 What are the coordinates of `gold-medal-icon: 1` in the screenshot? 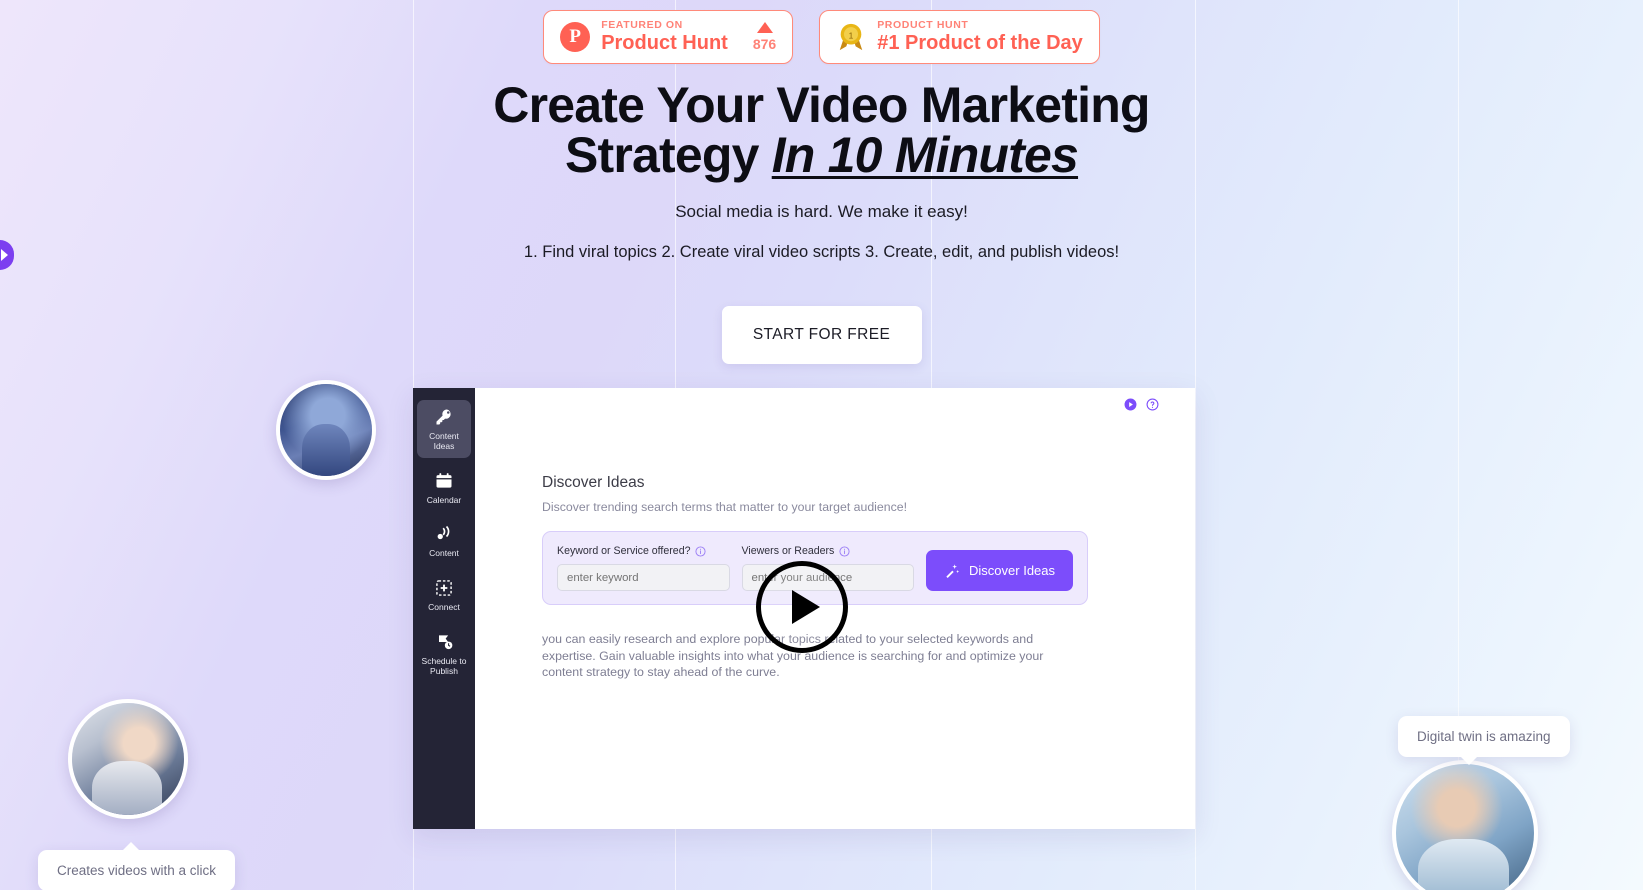 It's located at (851, 37).